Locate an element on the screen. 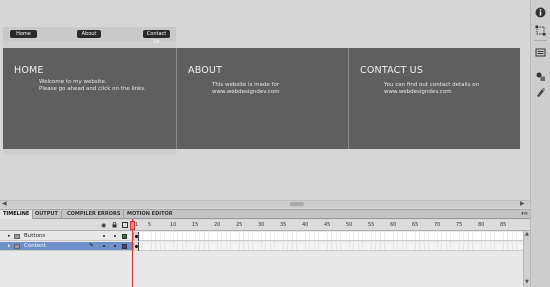 The height and width of the screenshot is (287, 550). tab-timeline: TIMELINE is located at coordinates (17, 214).